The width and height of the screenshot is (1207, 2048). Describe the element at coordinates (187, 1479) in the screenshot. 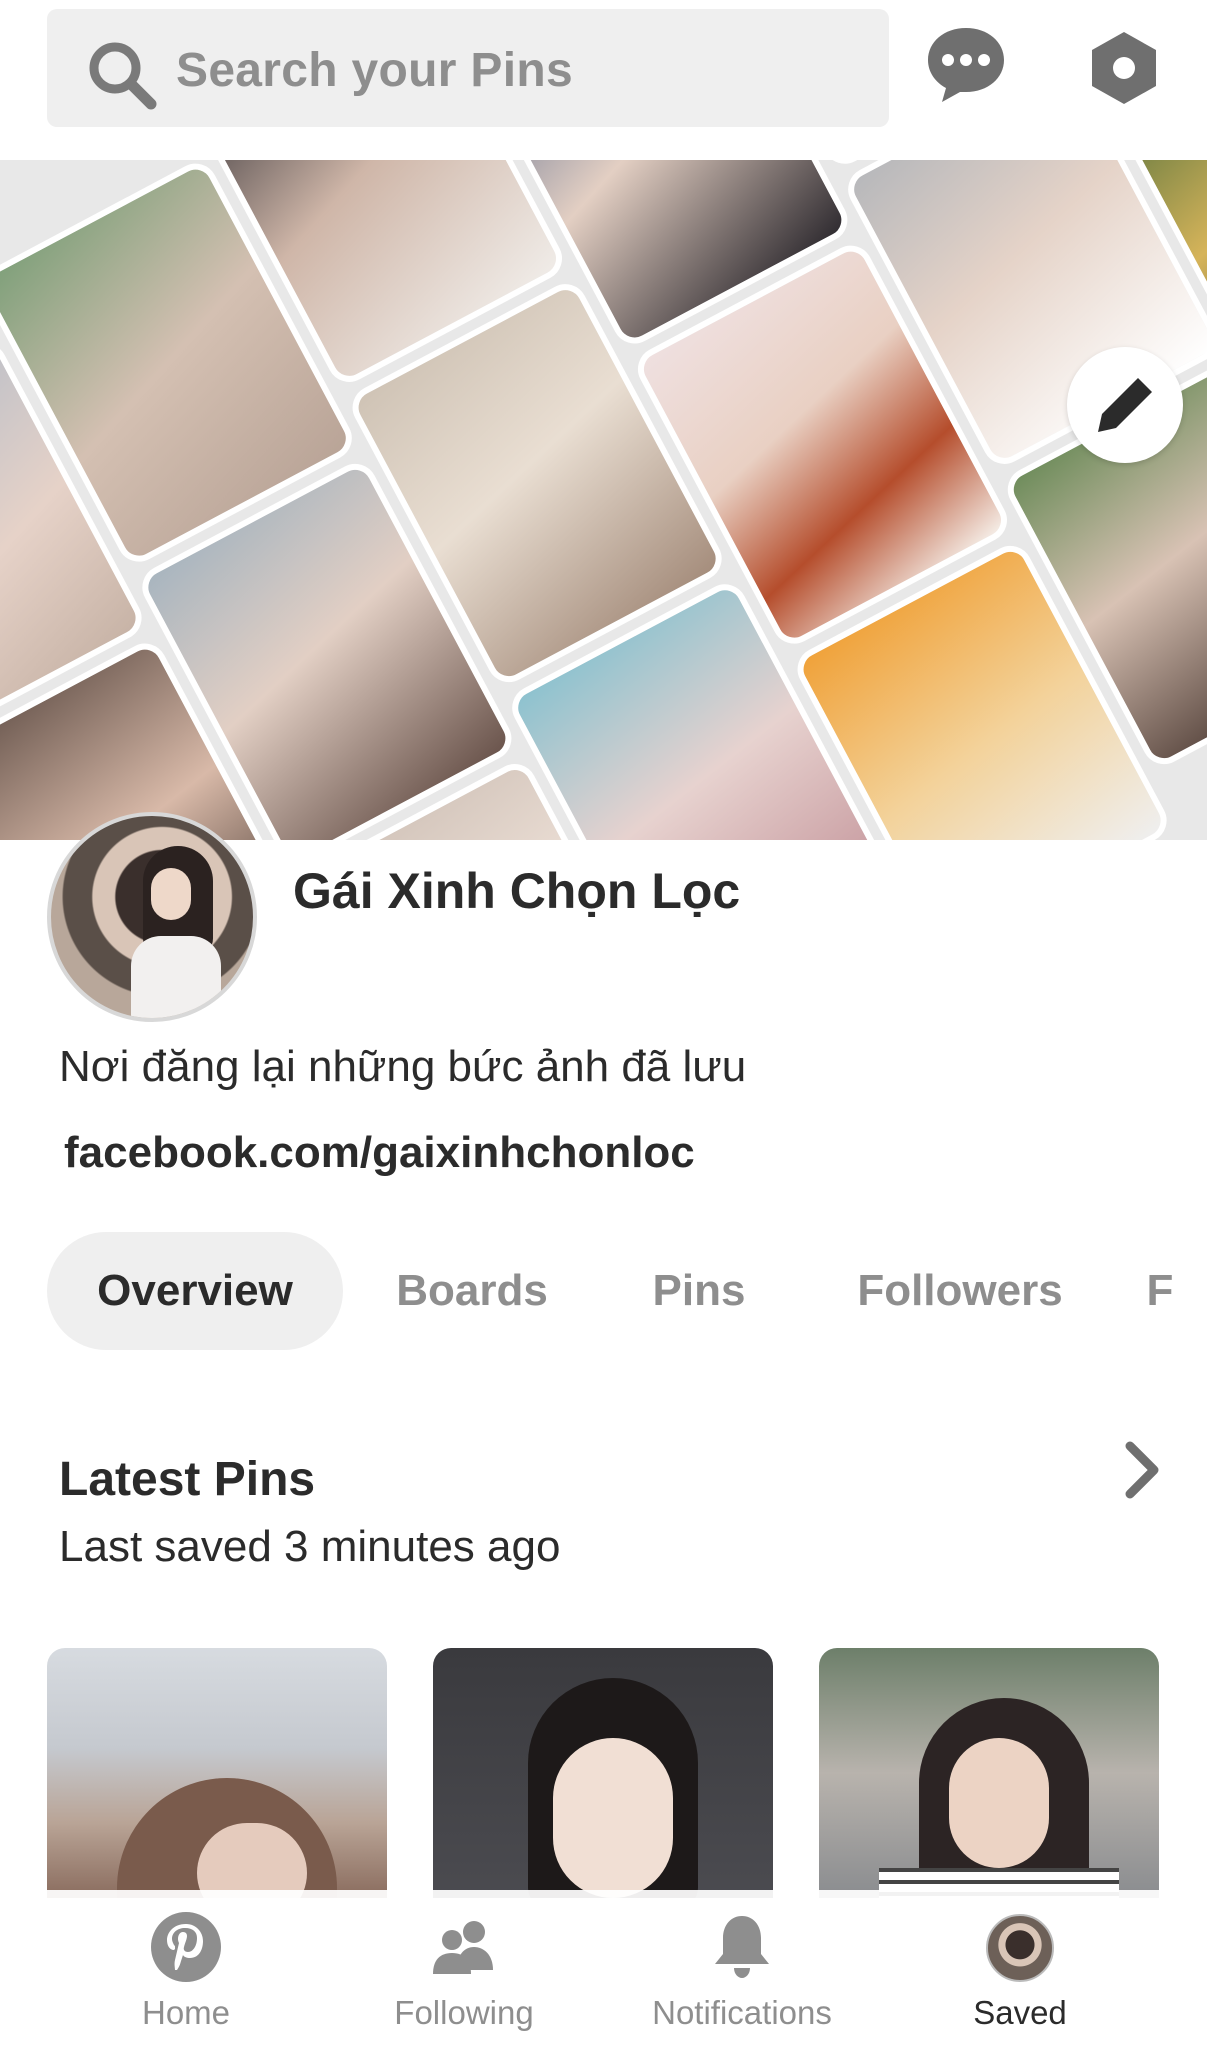

I see `latest-pins-title: Latest Pins` at that location.